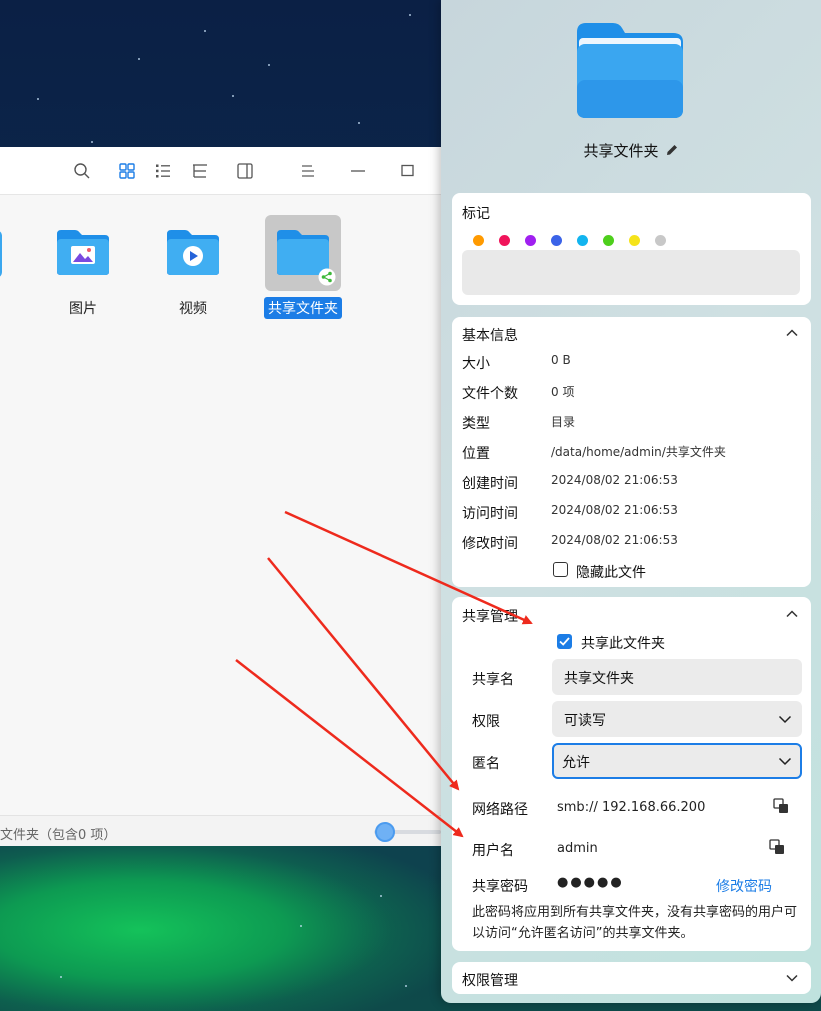  What do you see at coordinates (490, 484) in the screenshot?
I see `info-key: 创建时间` at bounding box center [490, 484].